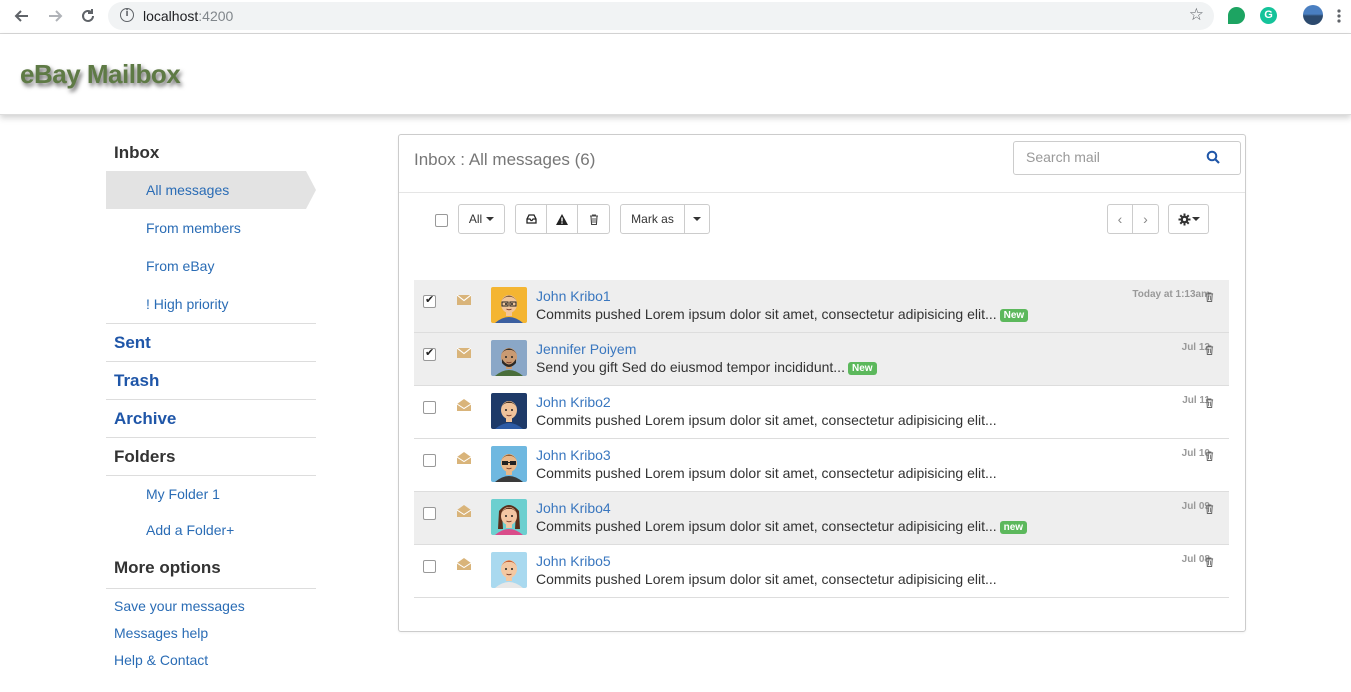  What do you see at coordinates (211, 342) in the screenshot?
I see `sidebar-item-sent: Sent` at bounding box center [211, 342].